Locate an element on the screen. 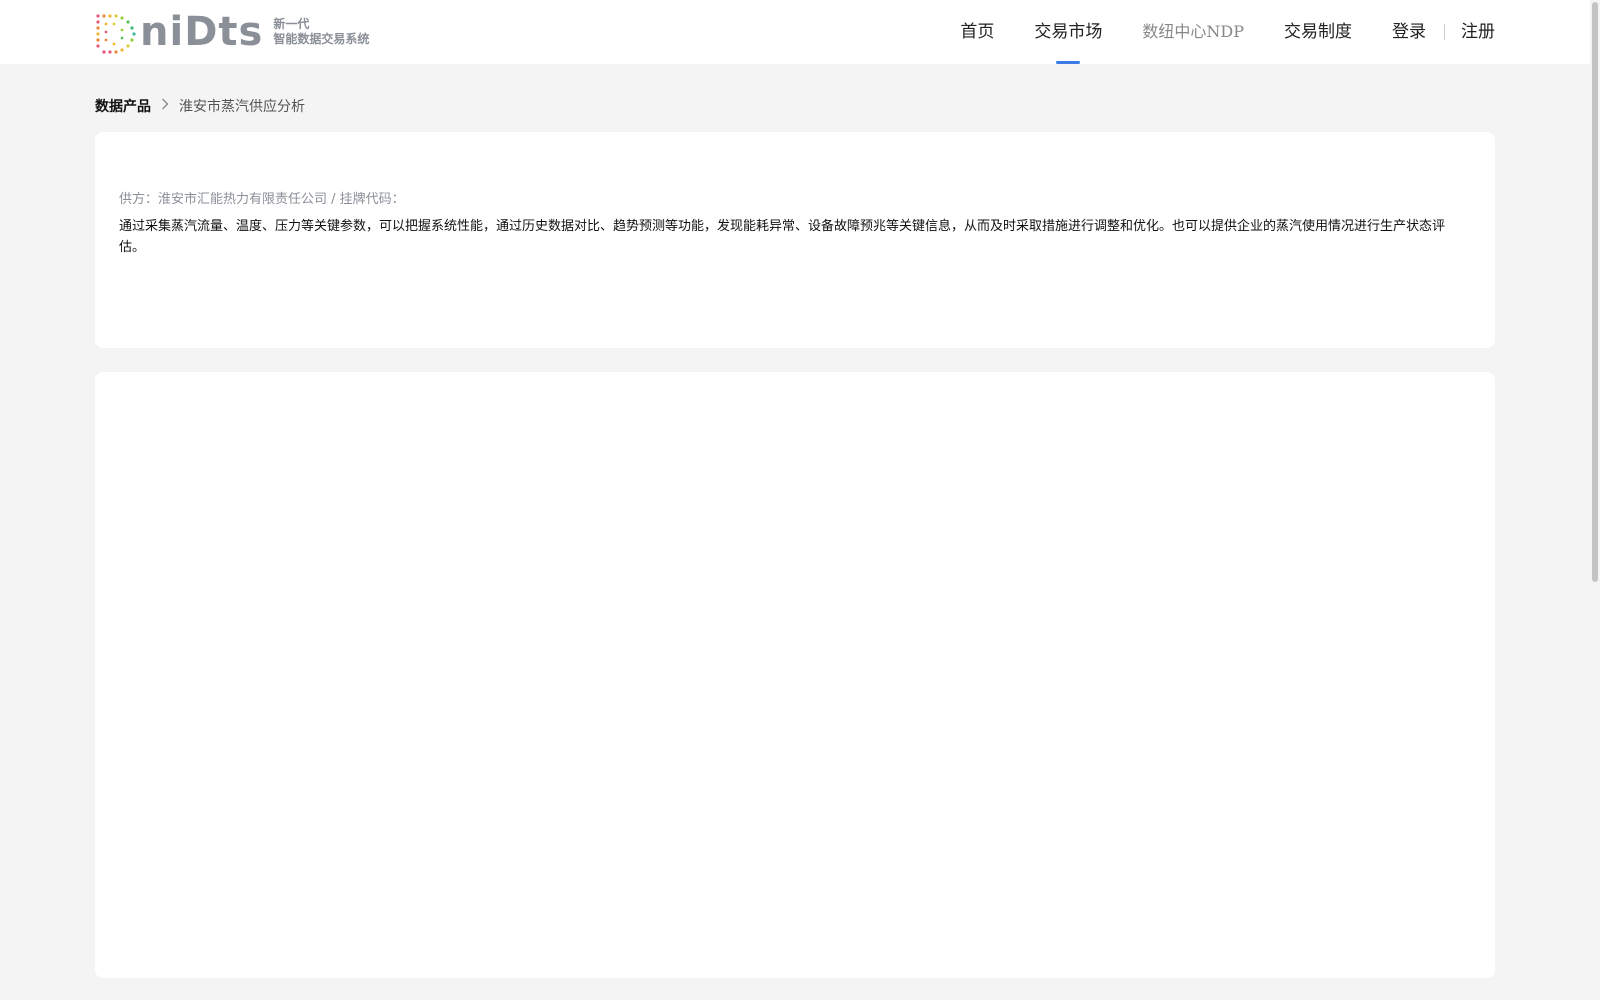 The image size is (1600, 1000). breadcrumb: 数据产品 淮安市蒸汽供应分析 is located at coordinates (200, 106).